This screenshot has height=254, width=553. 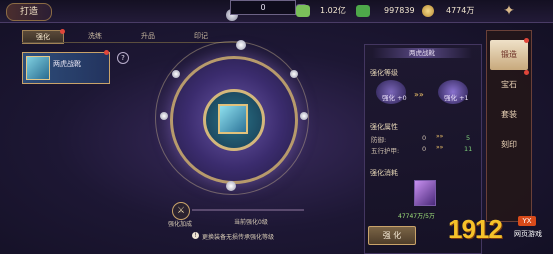 I want to click on cost-value: 47747万/5万, so click(x=416, y=216).